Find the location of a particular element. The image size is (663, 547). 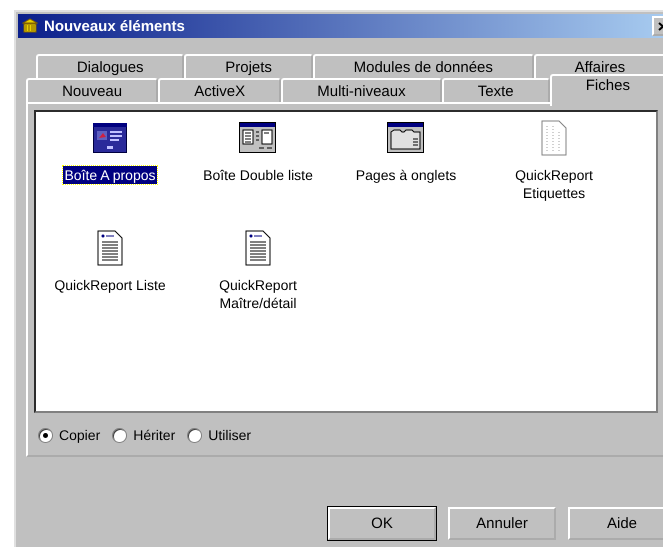

item-label: Pages à onglets is located at coordinates (406, 175).